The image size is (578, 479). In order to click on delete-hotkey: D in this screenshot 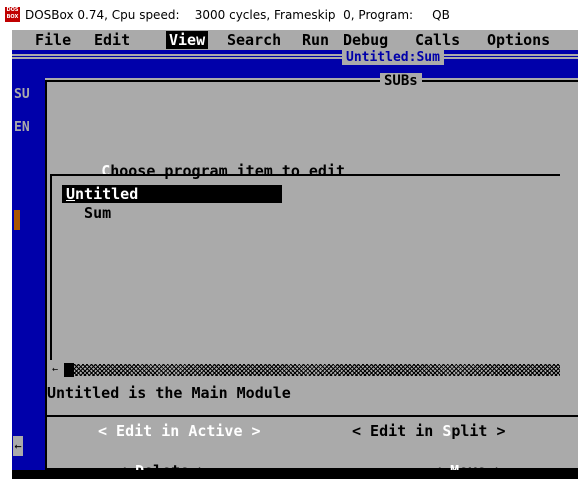, I will do `click(139, 466)`.